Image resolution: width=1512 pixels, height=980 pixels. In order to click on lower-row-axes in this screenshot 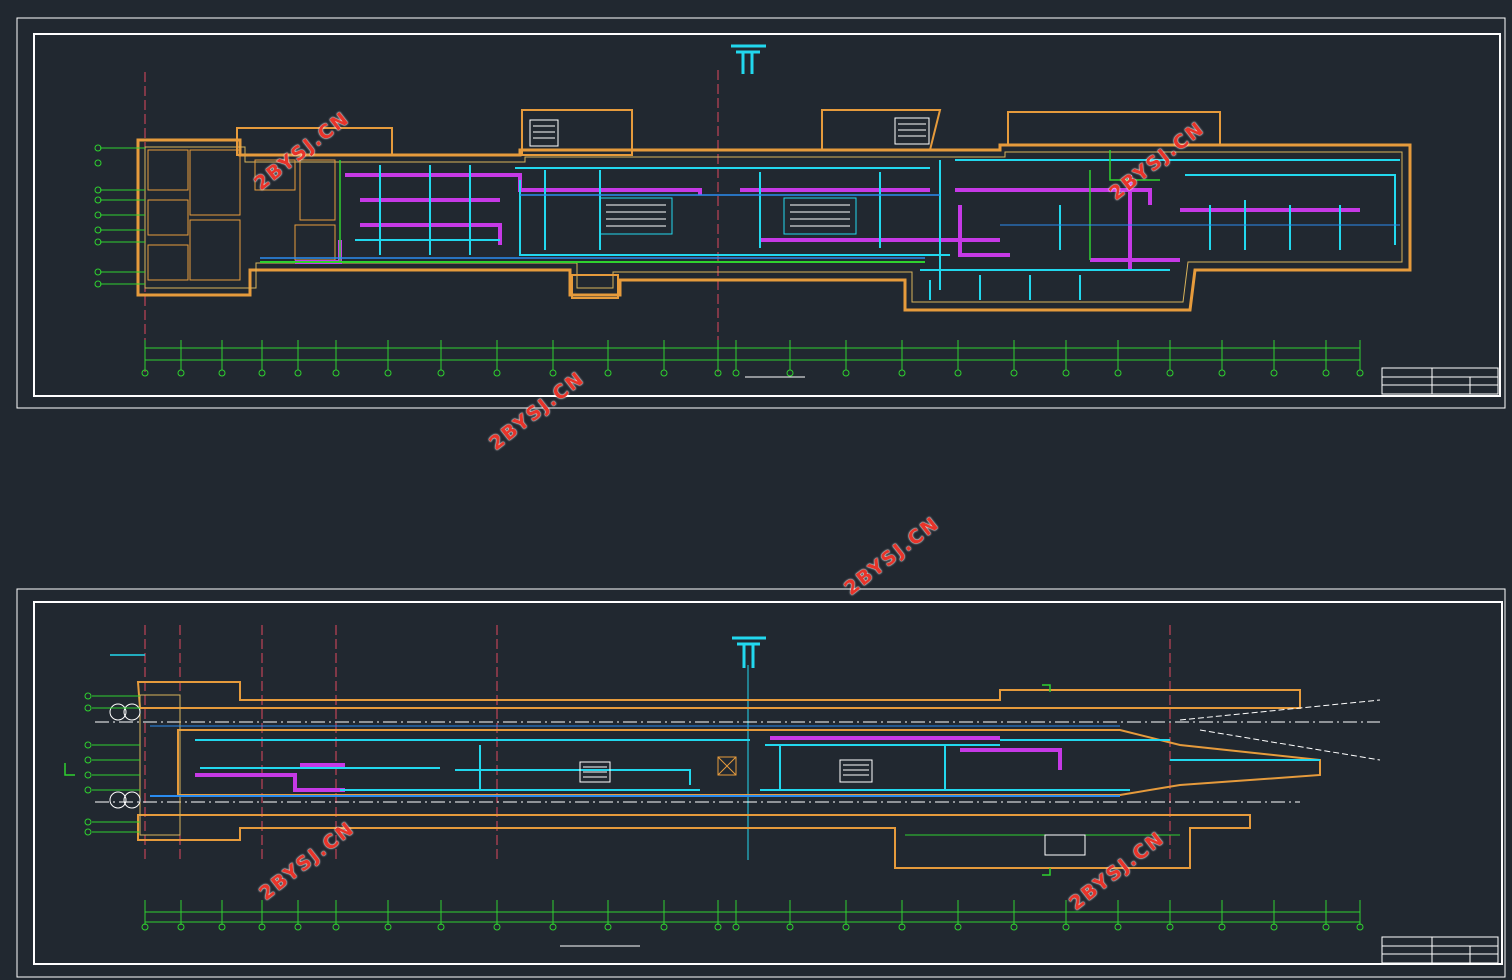, I will do `click(112, 764)`.